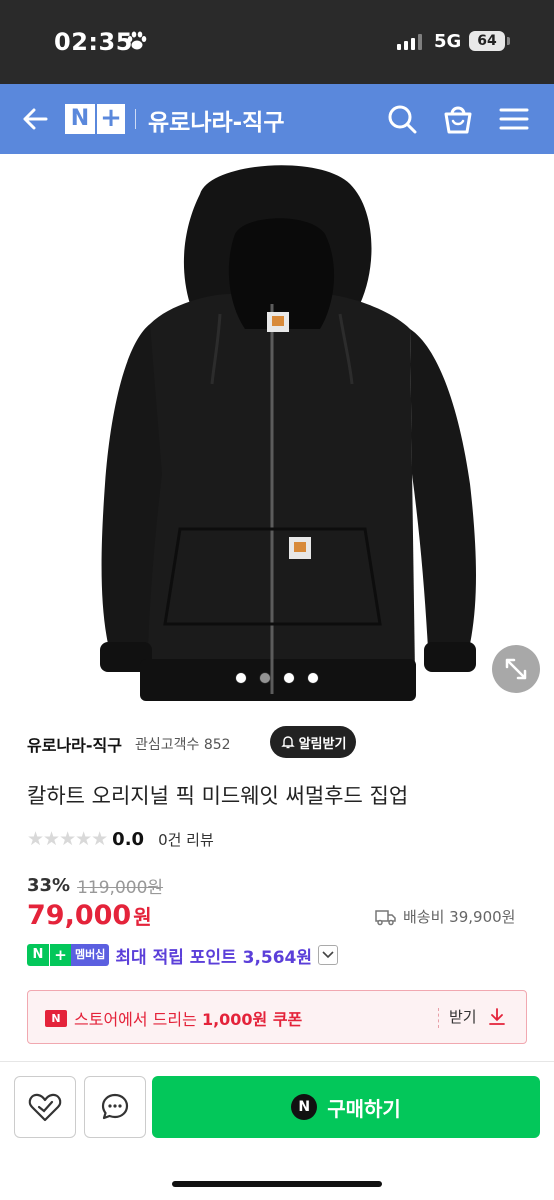 The width and height of the screenshot is (554, 1200). Describe the element at coordinates (458, 119) in the screenshot. I see `shopping-bag-icon` at that location.